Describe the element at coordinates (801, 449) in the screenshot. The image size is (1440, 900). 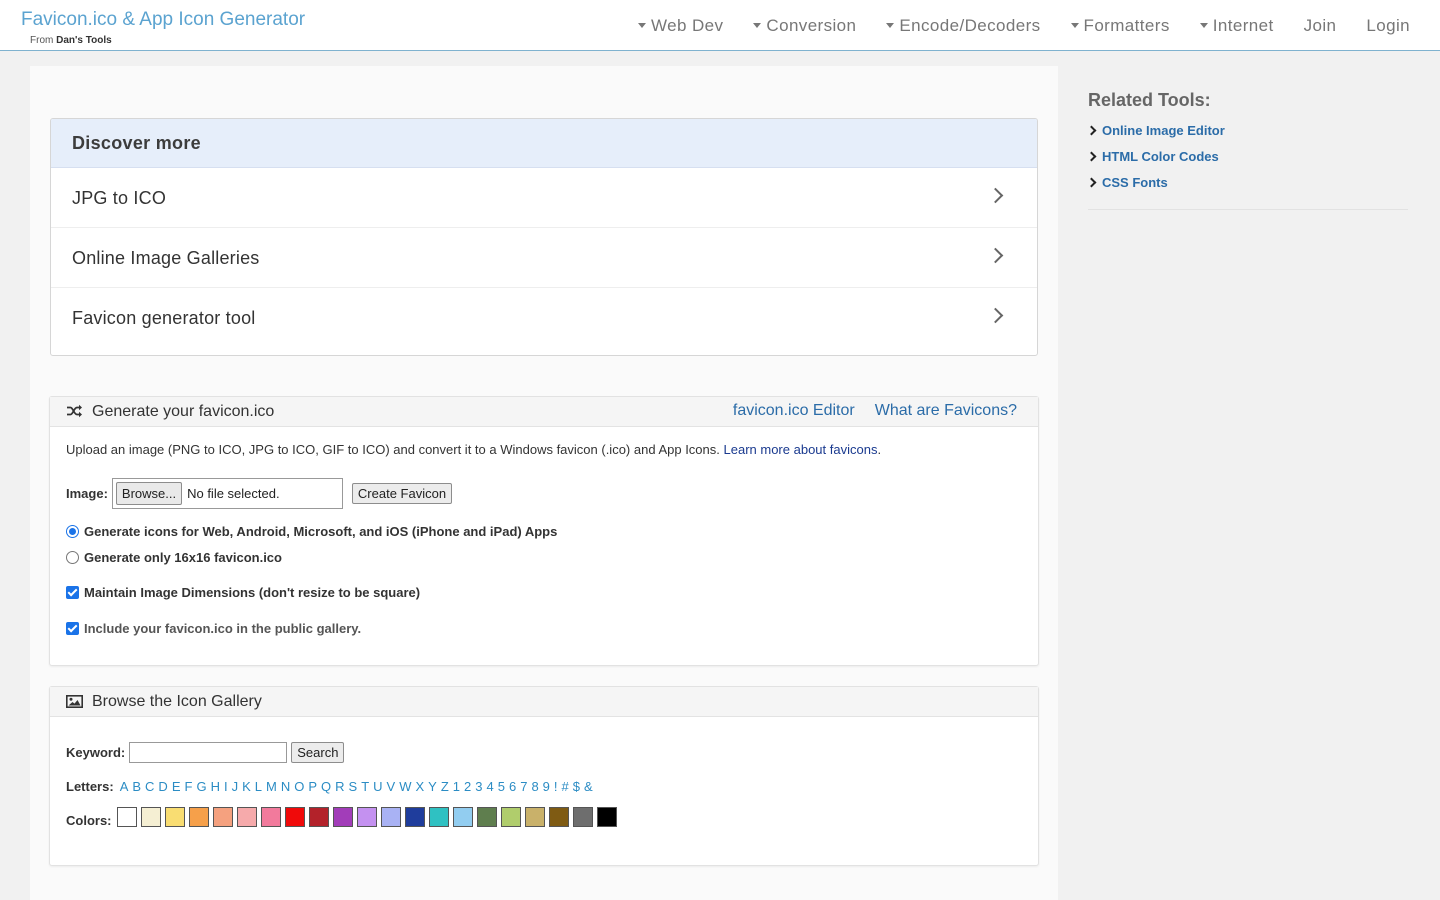
I see `learn-more-link: Learn more about favicons` at that location.